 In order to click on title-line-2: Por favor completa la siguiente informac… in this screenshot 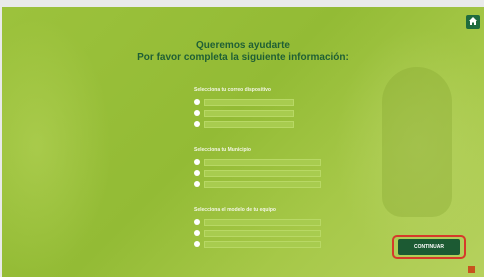, I will do `click(243, 57)`.